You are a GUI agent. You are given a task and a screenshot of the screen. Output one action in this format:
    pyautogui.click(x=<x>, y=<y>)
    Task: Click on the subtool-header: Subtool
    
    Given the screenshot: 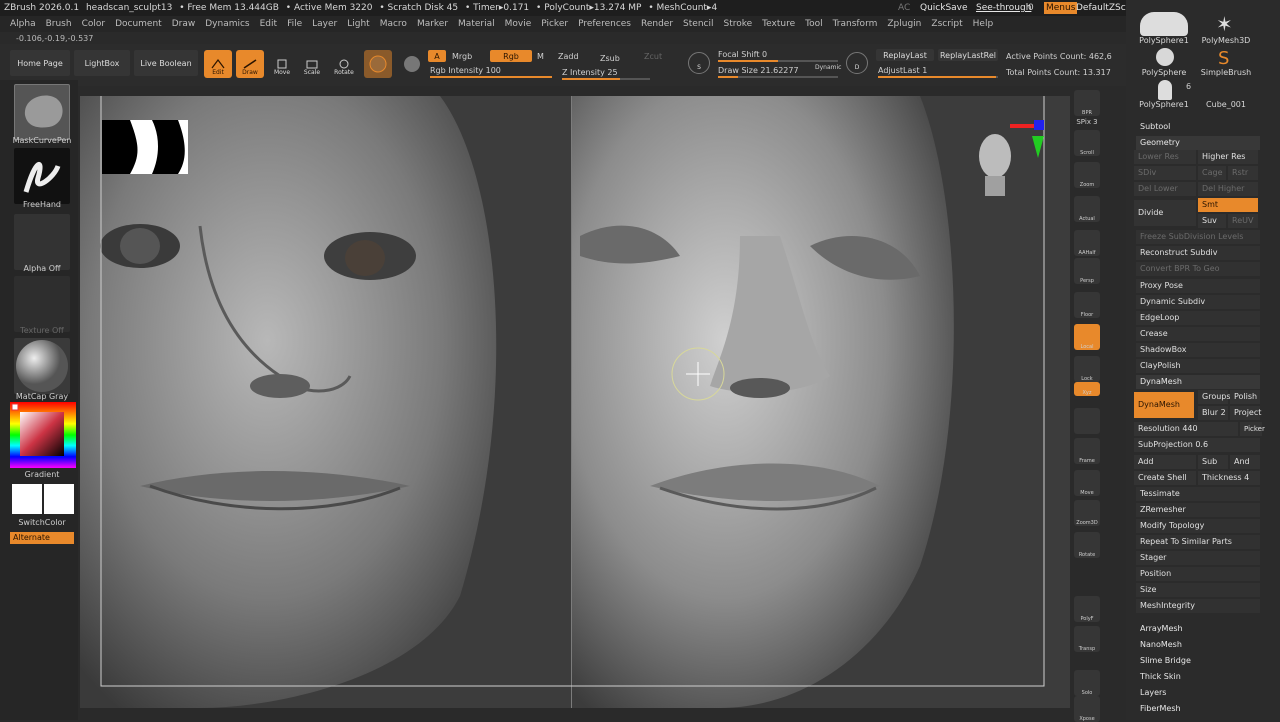 What is the action you would take?
    pyautogui.click(x=1198, y=127)
    